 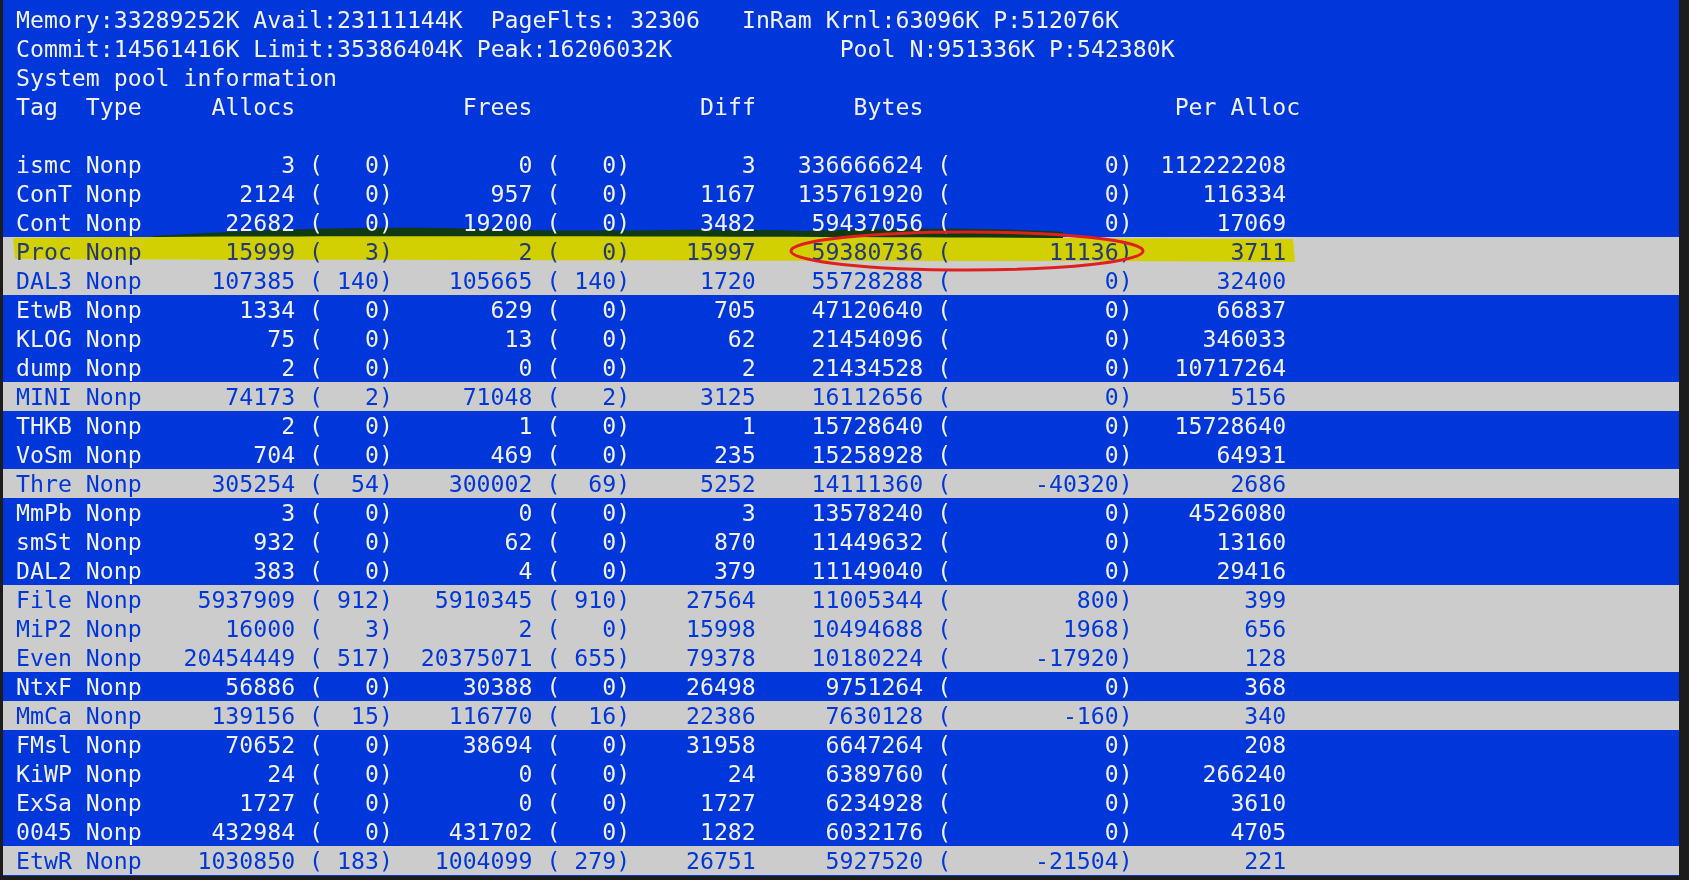 What do you see at coordinates (867, 454) in the screenshot?
I see `table-cell-text: 15258928` at bounding box center [867, 454].